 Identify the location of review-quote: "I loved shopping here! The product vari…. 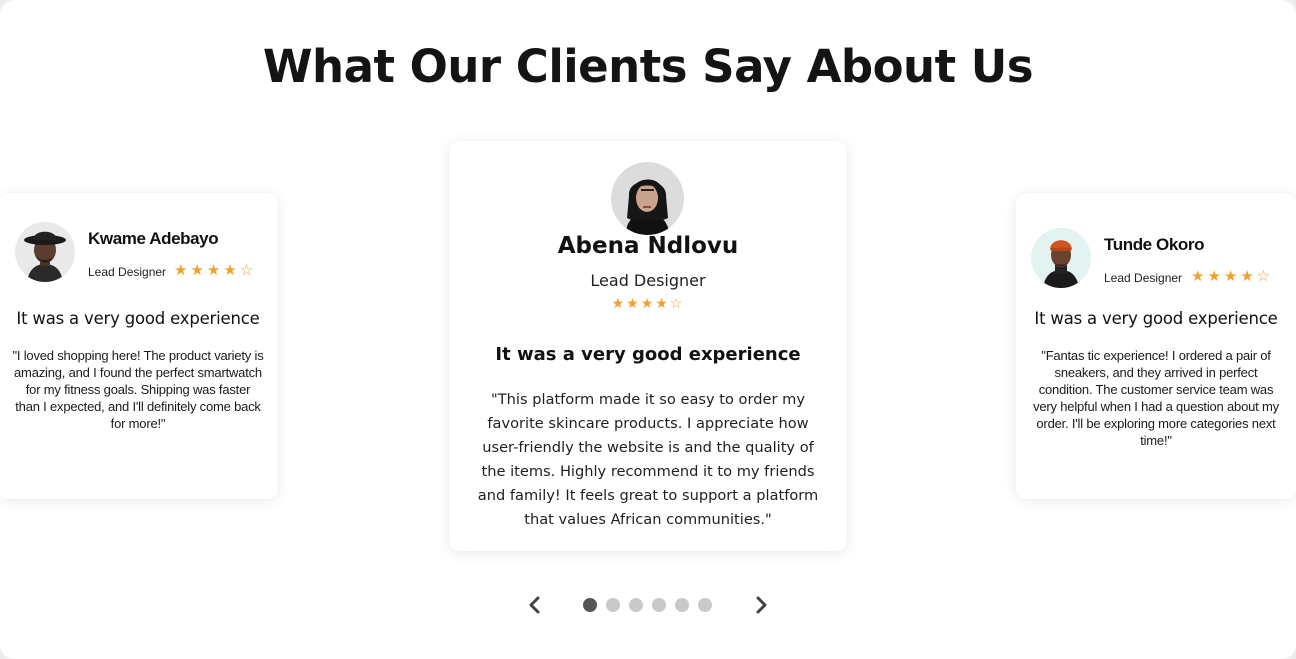
(138, 389).